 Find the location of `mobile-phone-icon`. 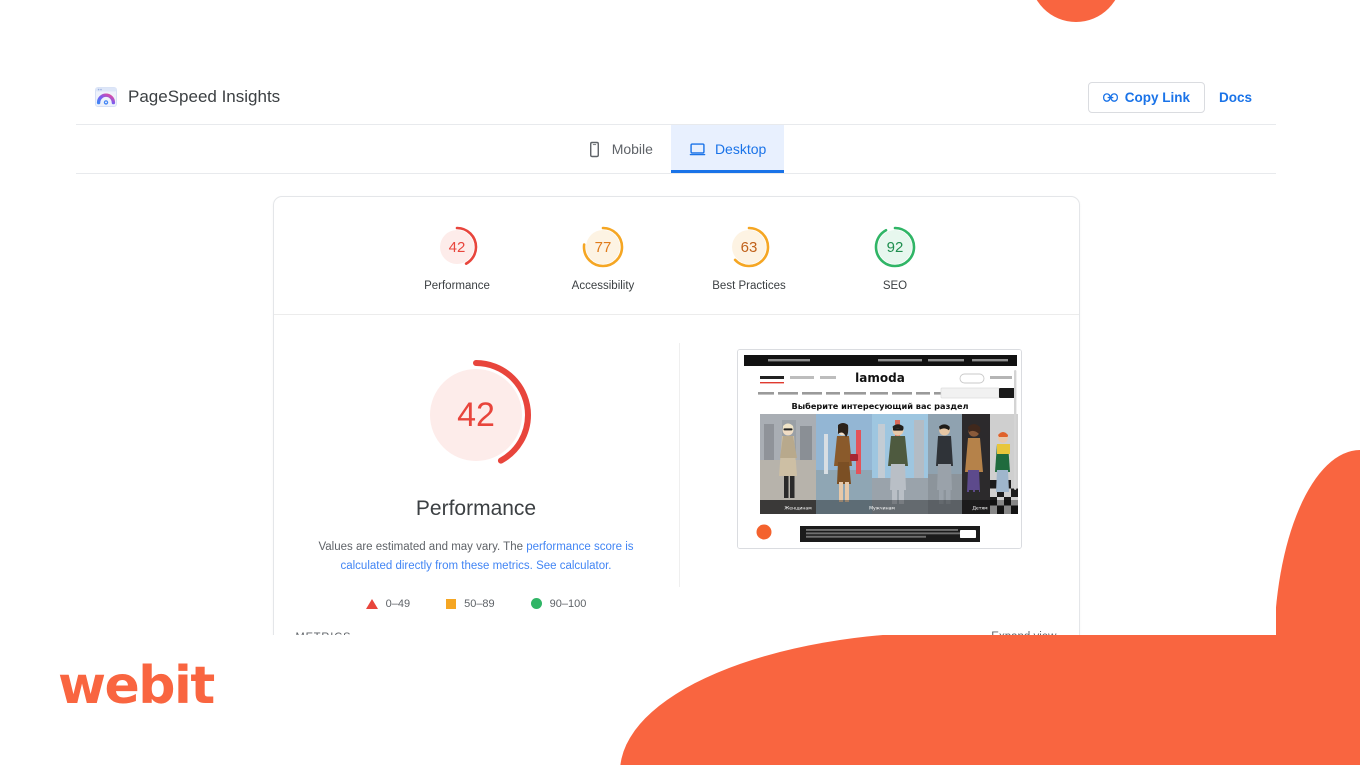

mobile-phone-icon is located at coordinates (594, 149).